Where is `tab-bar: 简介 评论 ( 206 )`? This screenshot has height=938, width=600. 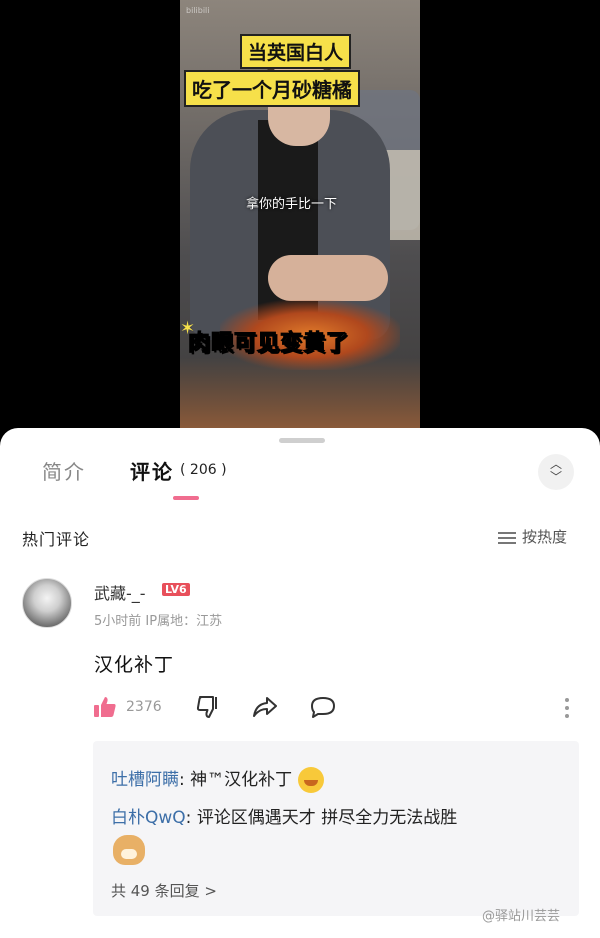 tab-bar: 简介 评论 ( 206 ) is located at coordinates (300, 476).